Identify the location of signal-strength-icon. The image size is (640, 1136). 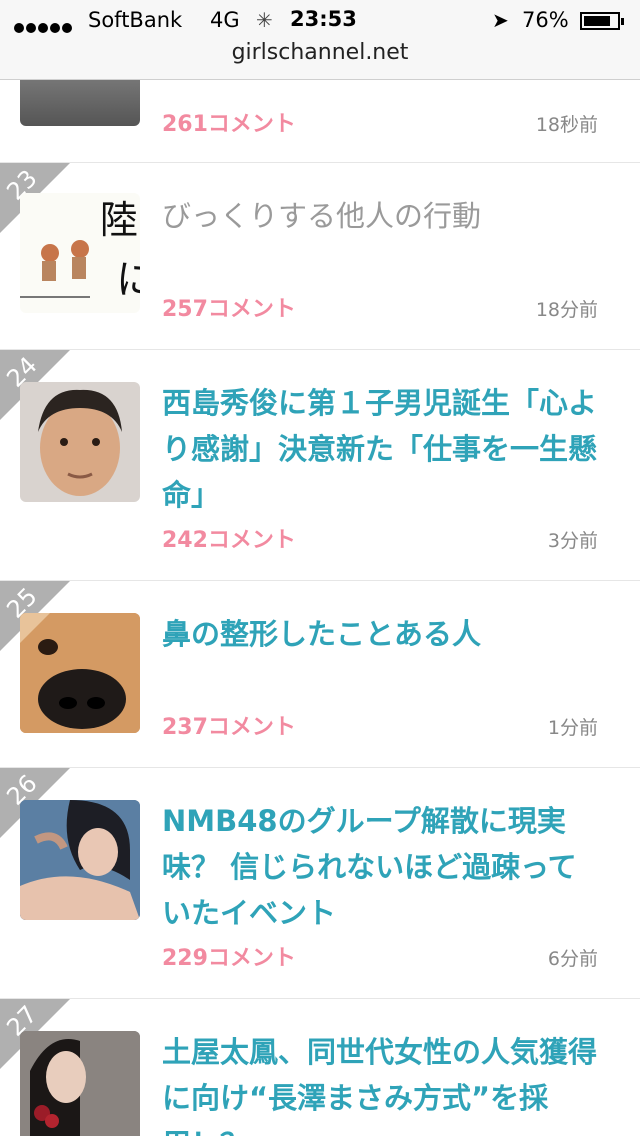
(44, 26).